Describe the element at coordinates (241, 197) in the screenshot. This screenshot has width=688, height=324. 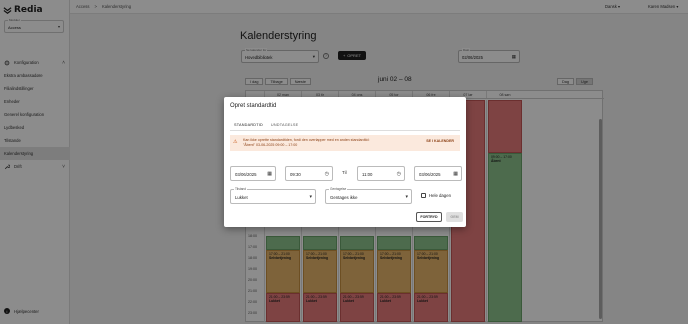
I see `state-select-value: Lukket` at that location.